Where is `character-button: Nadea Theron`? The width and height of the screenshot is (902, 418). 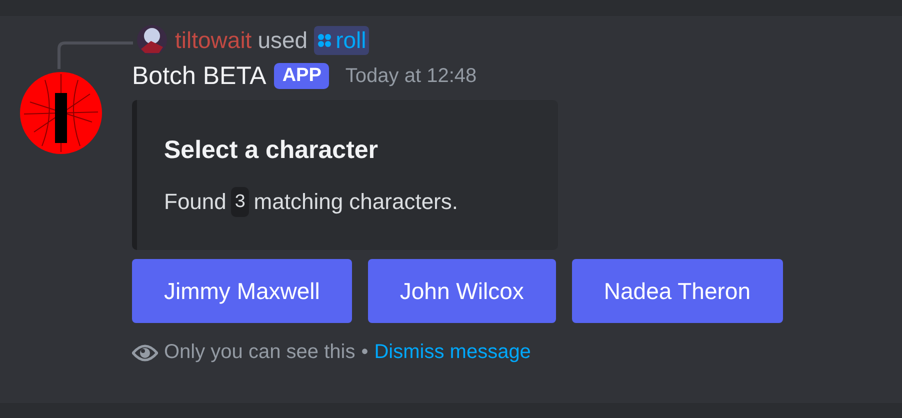
character-button: Nadea Theron is located at coordinates (677, 291).